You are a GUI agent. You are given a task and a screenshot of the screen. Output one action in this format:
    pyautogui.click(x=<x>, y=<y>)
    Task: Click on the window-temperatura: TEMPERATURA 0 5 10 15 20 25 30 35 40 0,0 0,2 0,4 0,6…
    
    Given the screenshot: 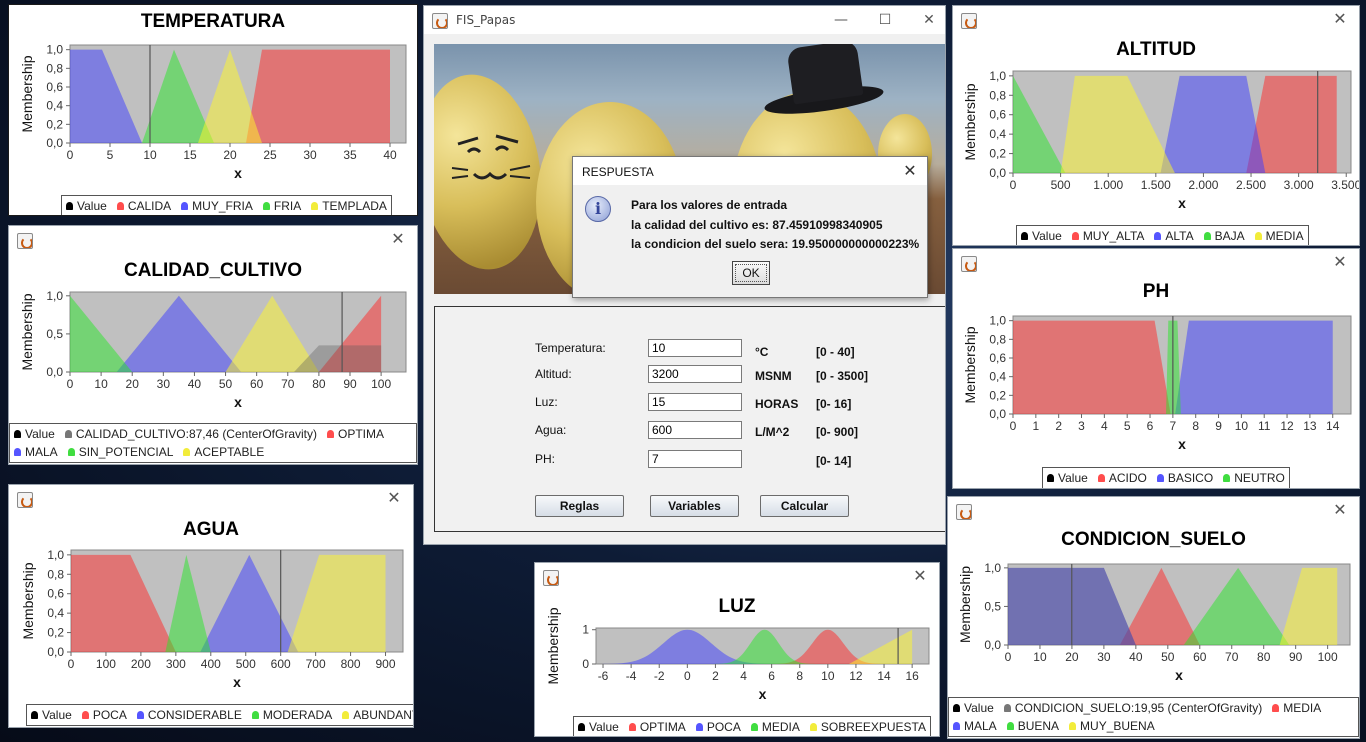 What is the action you would take?
    pyautogui.click(x=213, y=110)
    